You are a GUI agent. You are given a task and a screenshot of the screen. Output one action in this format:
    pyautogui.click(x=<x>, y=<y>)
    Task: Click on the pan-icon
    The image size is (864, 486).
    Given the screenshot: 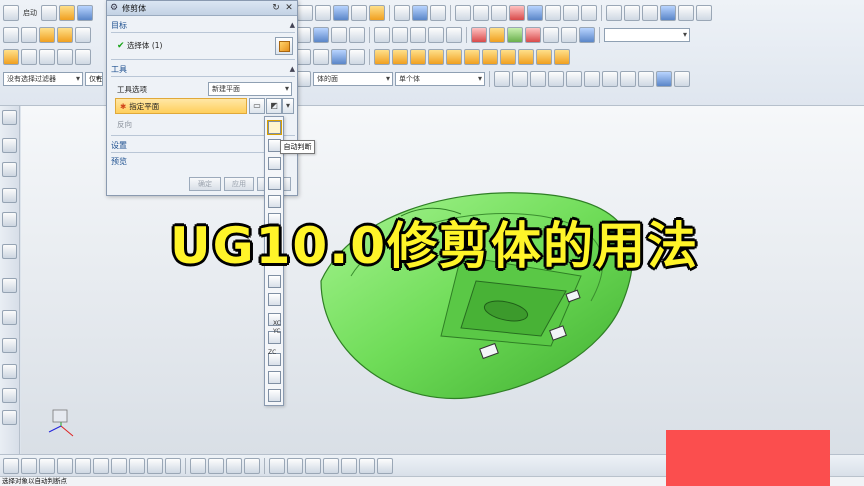 What is the action you would take?
    pyautogui.click(x=571, y=13)
    